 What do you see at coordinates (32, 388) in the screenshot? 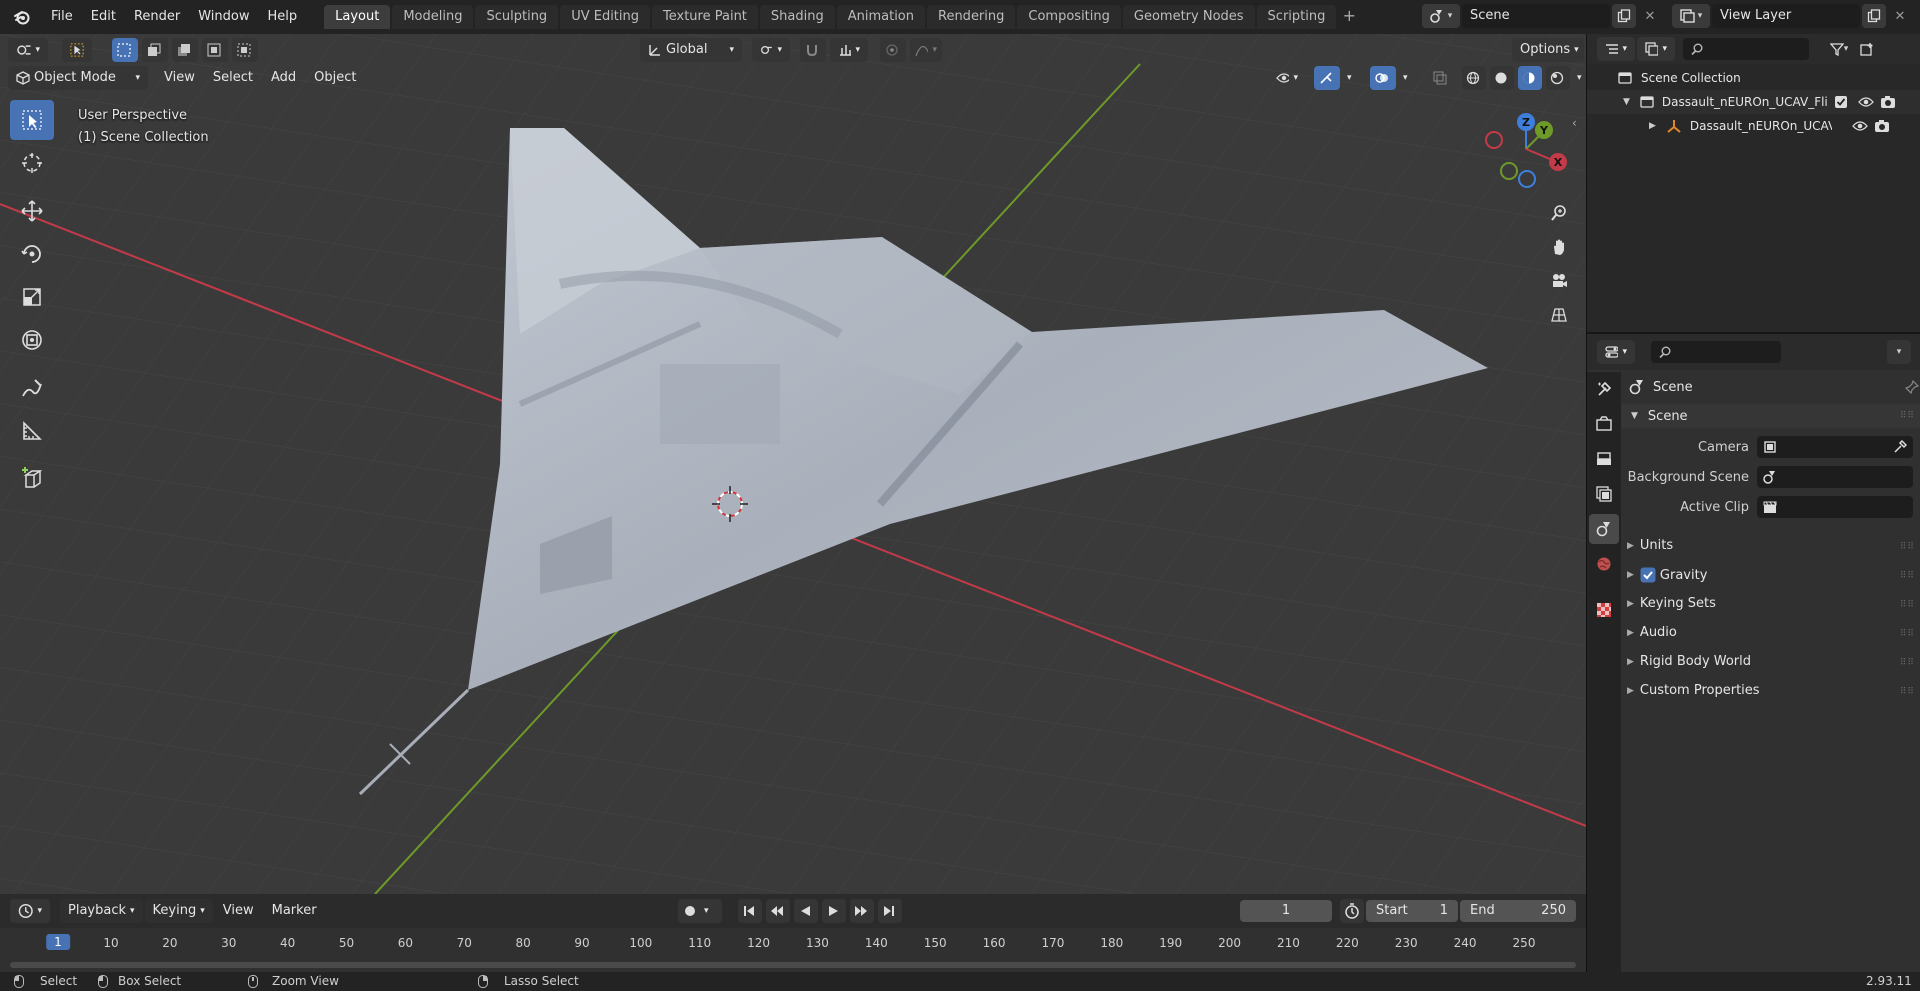
I see `annotate-tool-icon` at bounding box center [32, 388].